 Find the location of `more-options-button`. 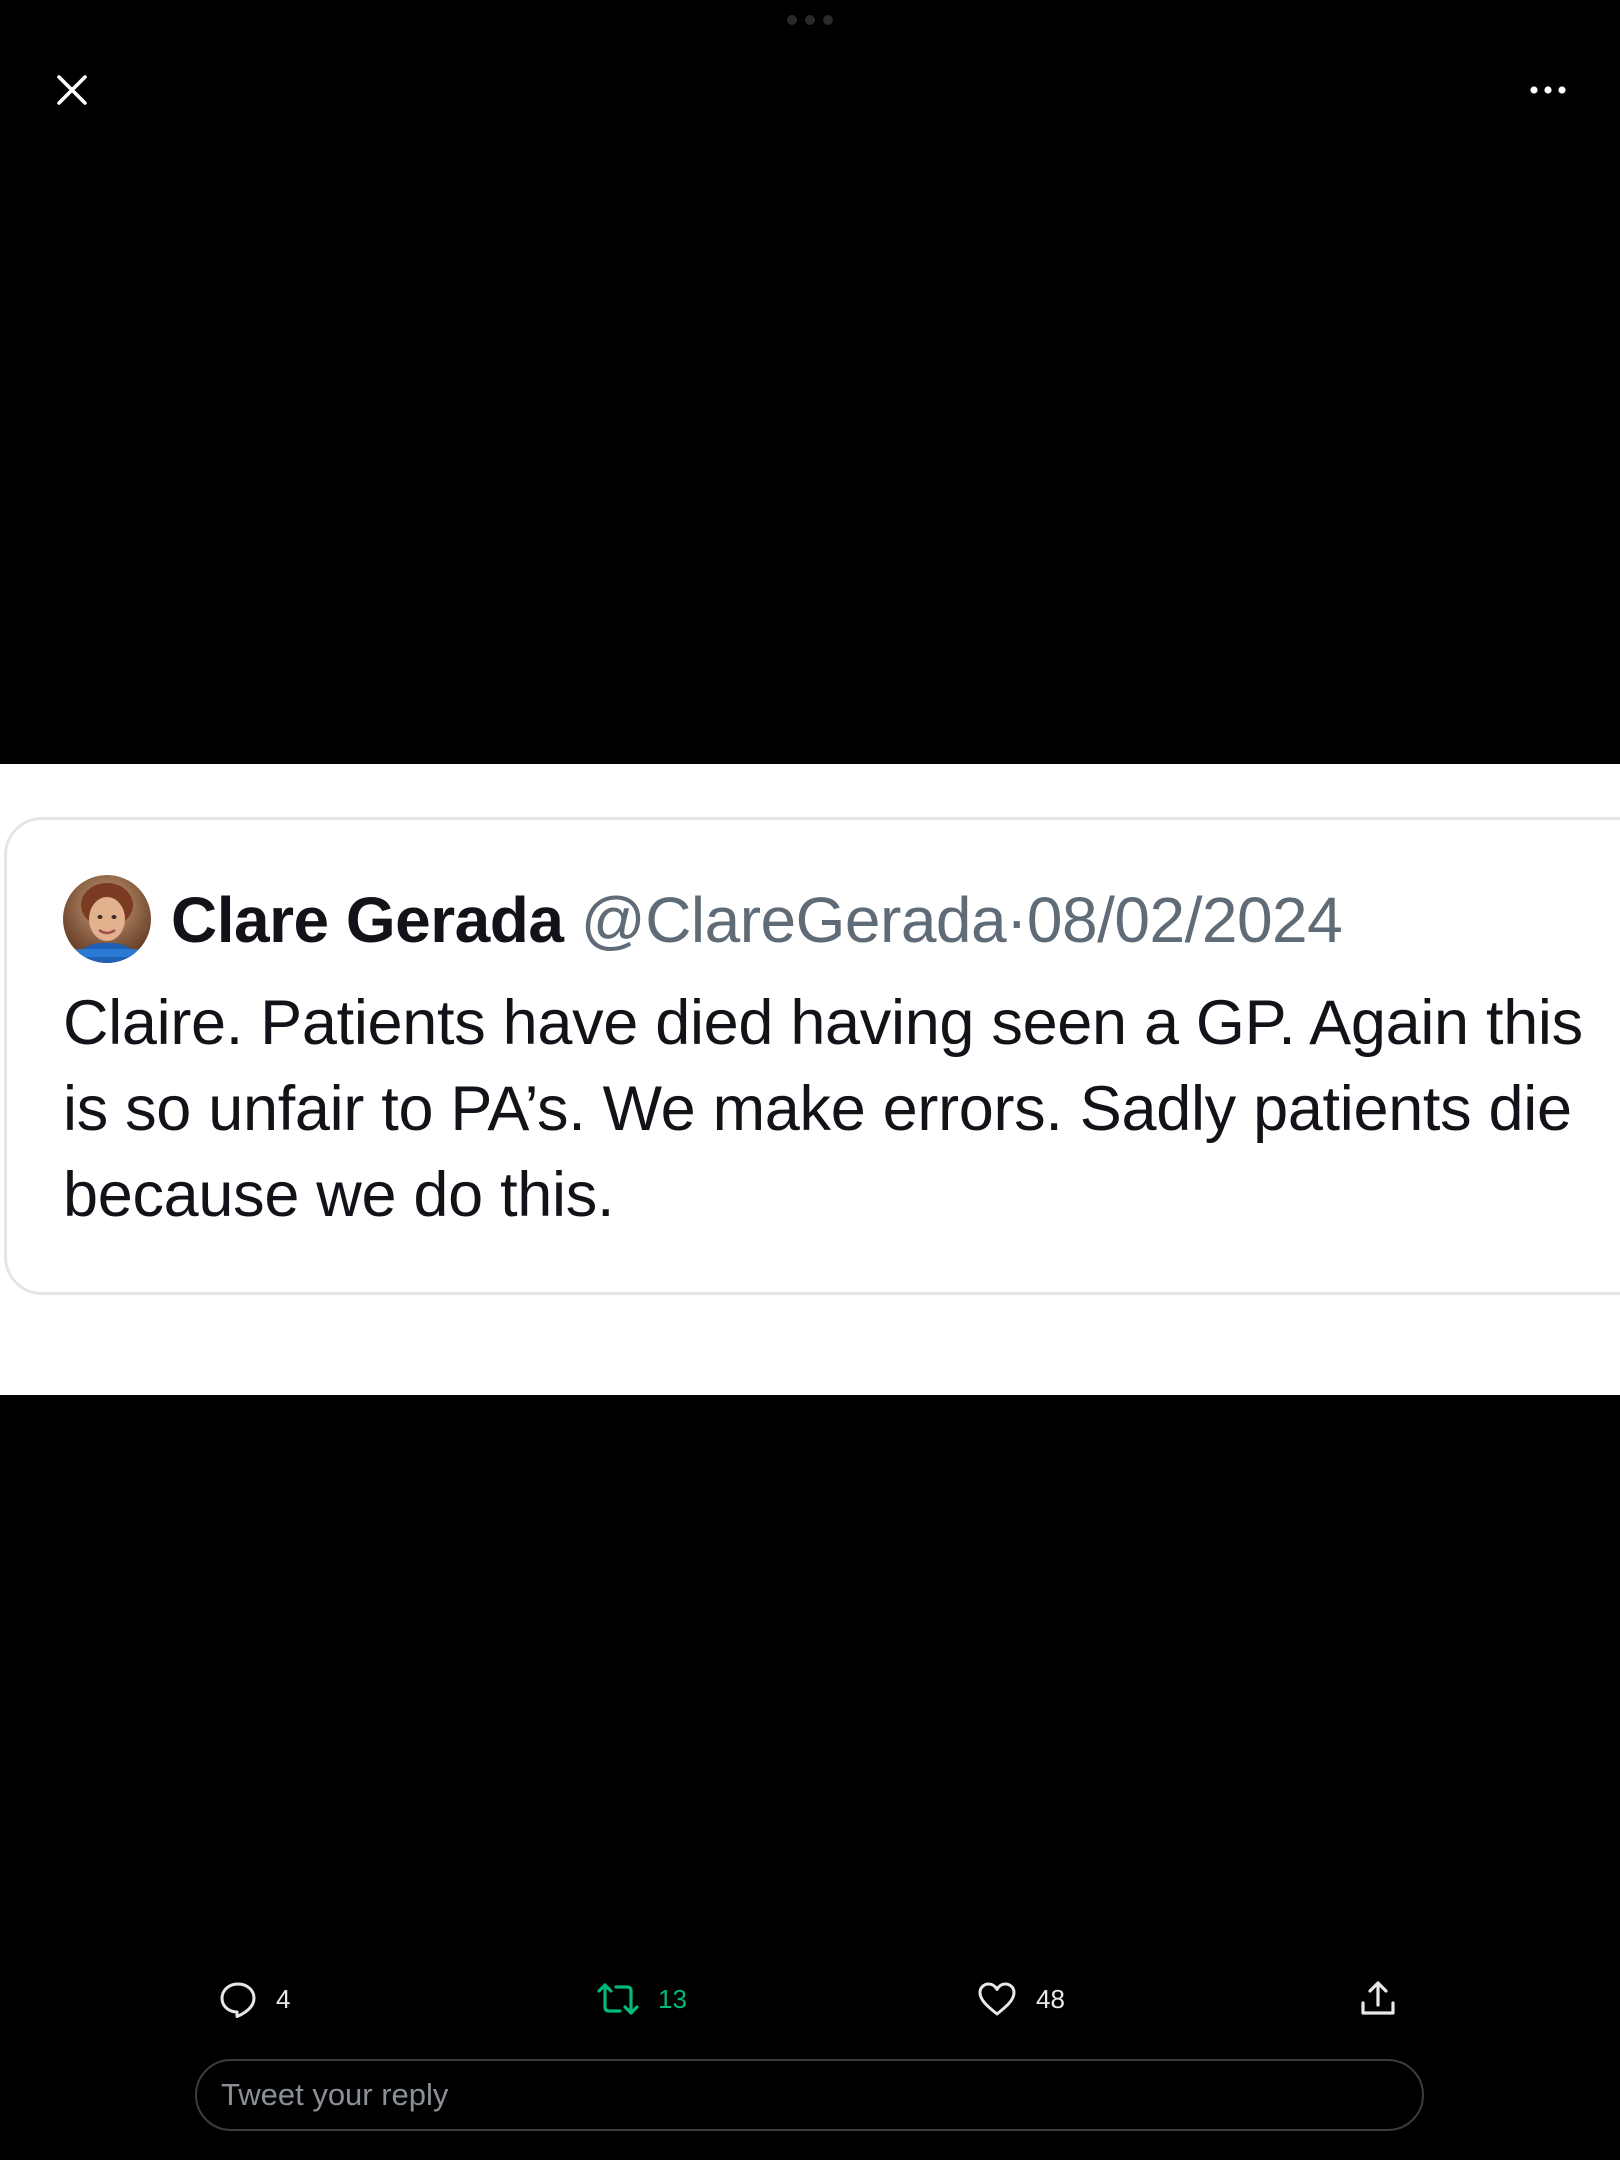

more-options-button is located at coordinates (1548, 90).